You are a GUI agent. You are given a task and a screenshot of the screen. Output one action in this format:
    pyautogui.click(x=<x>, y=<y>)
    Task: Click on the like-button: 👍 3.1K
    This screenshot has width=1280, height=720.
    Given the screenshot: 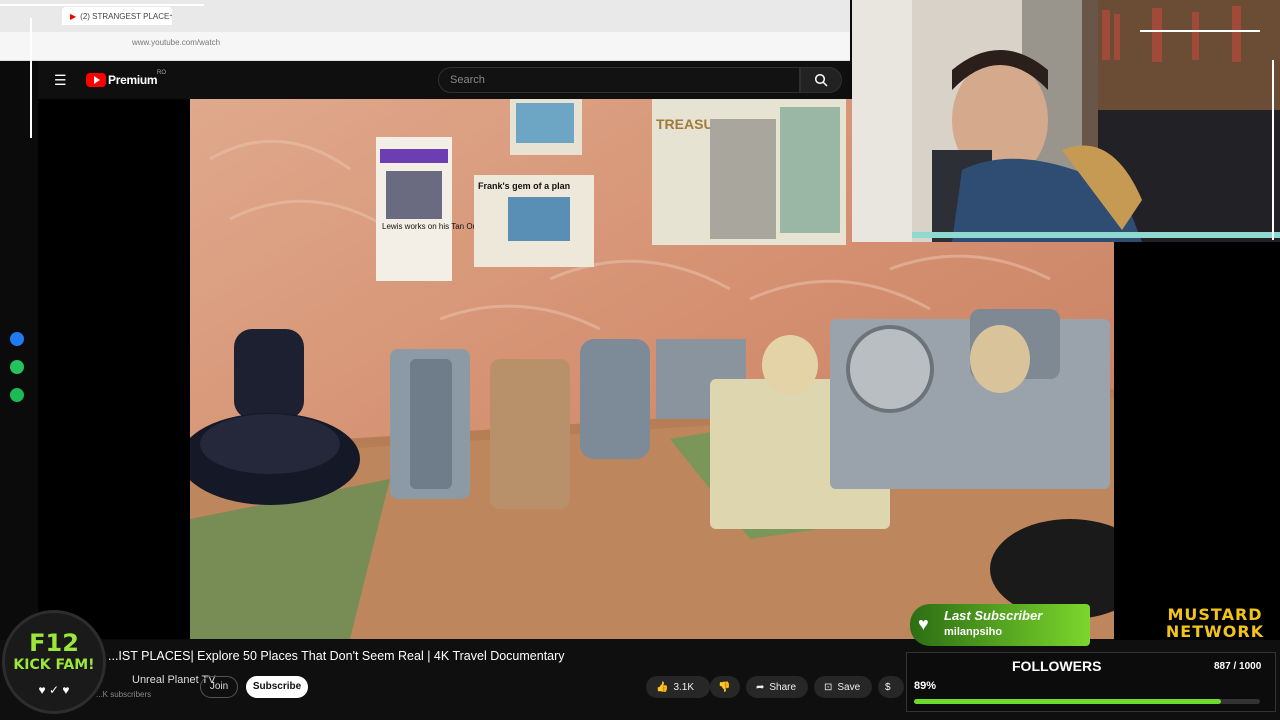 What is the action you would take?
    pyautogui.click(x=678, y=687)
    